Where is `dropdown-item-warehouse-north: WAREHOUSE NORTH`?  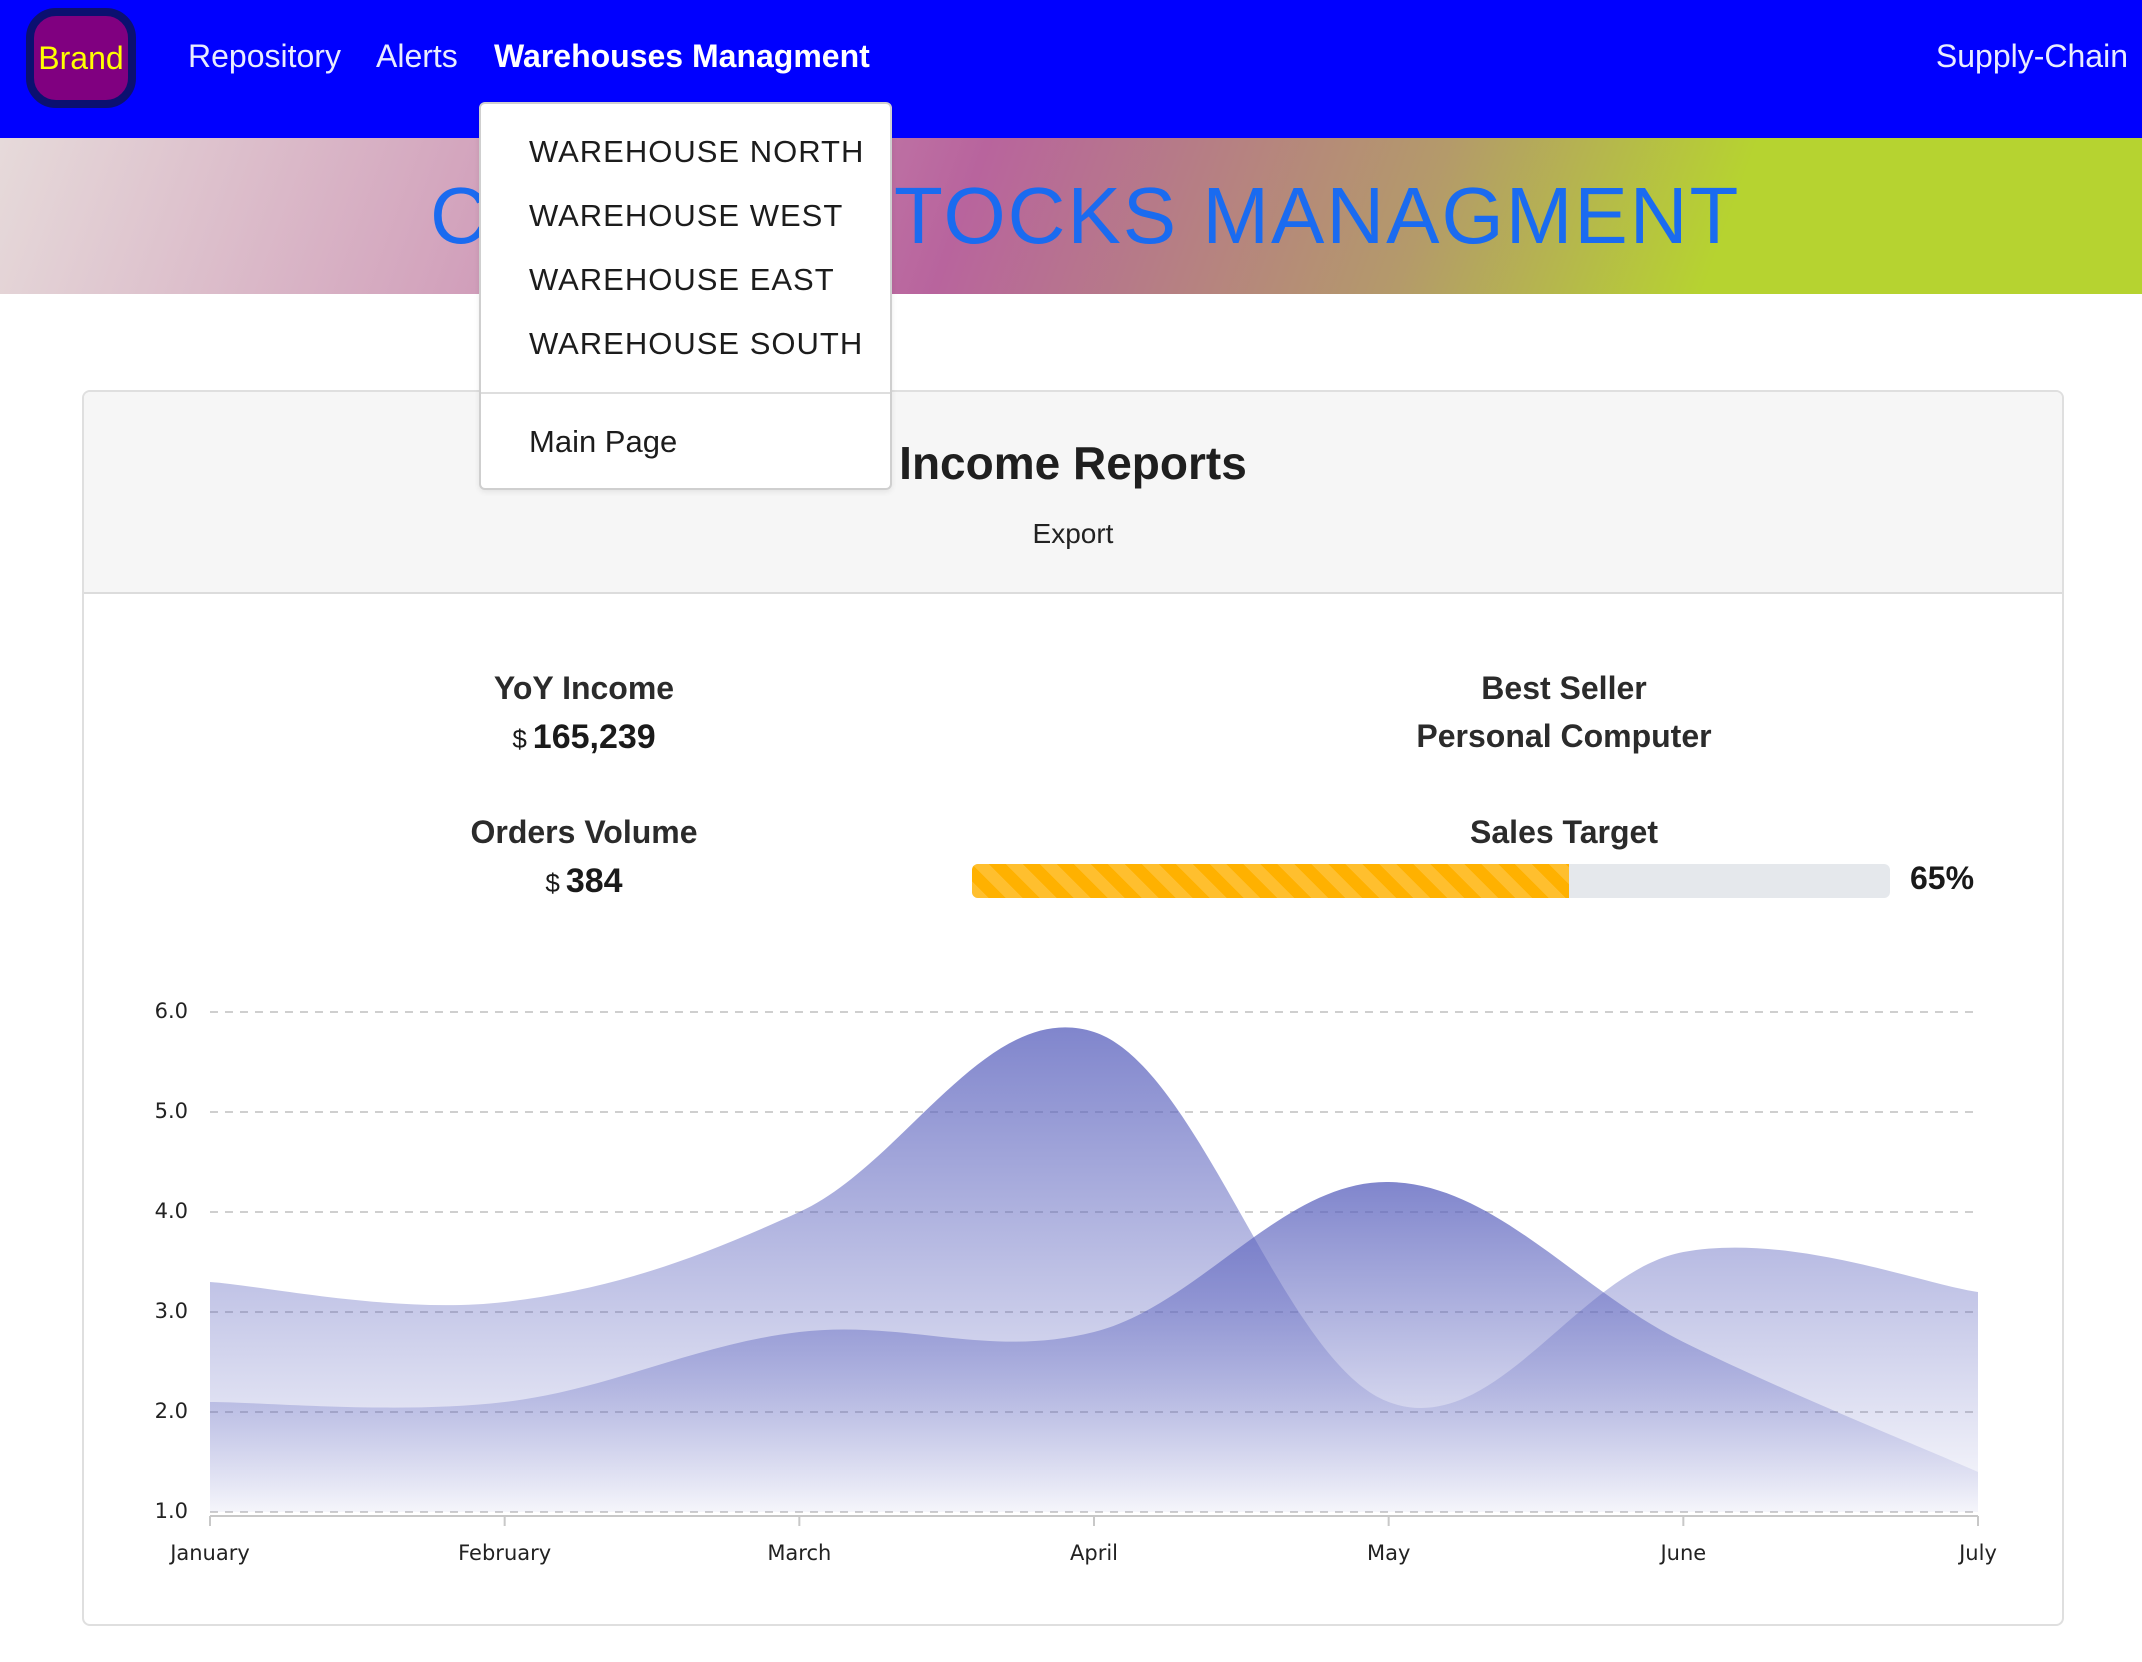 dropdown-item-warehouse-north: WAREHOUSE NORTH is located at coordinates (696, 152).